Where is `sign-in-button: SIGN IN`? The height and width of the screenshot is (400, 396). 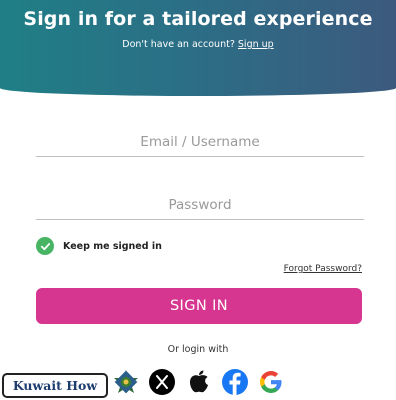
sign-in-button: SIGN IN is located at coordinates (199, 306).